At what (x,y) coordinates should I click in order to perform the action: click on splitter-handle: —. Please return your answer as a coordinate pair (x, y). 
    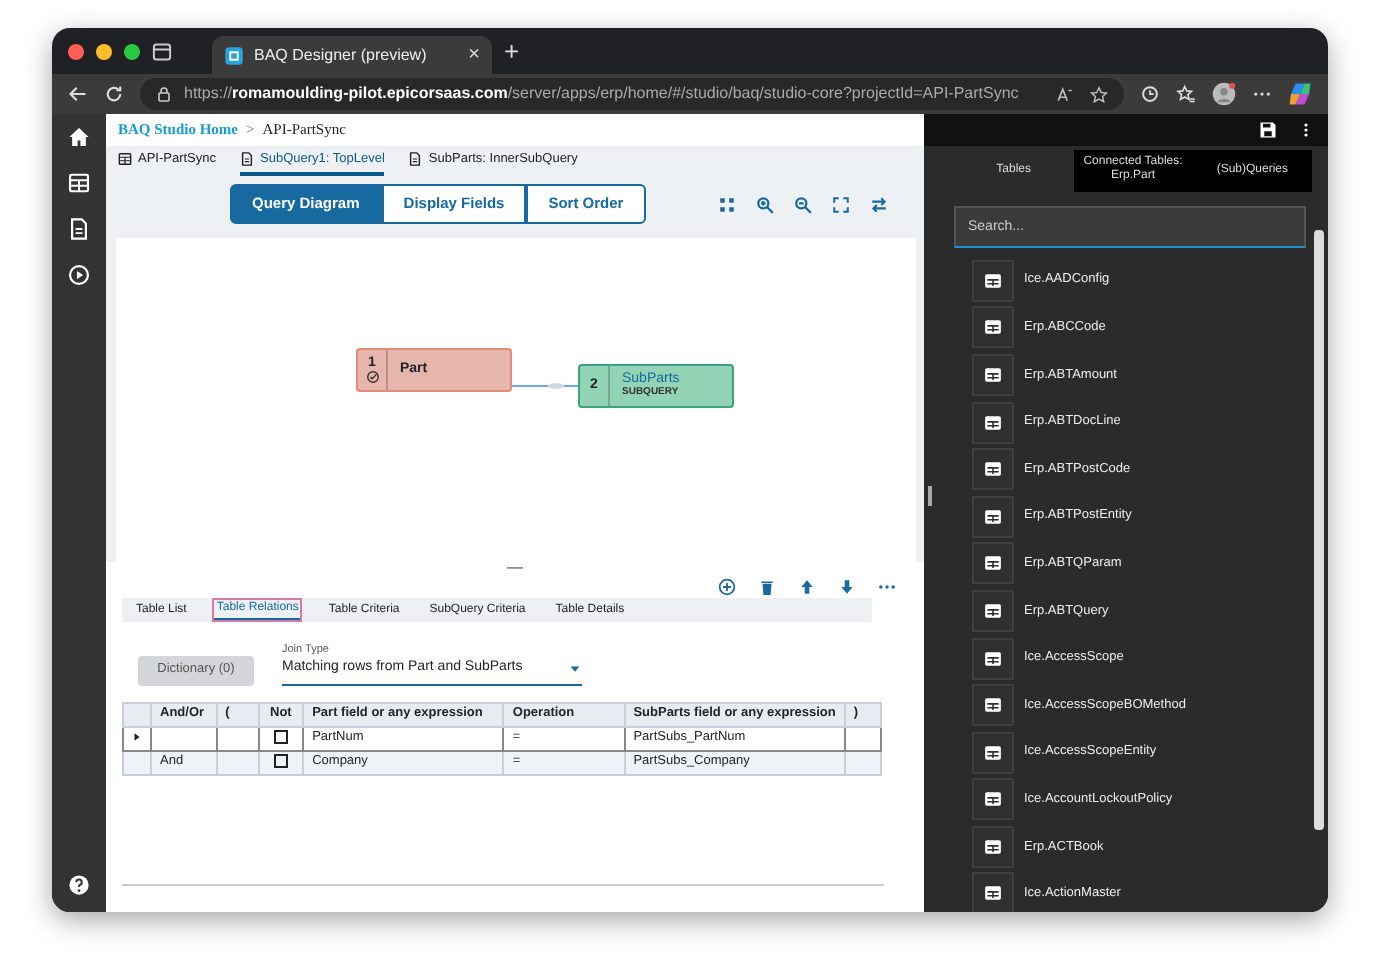
    Looking at the image, I should click on (515, 568).